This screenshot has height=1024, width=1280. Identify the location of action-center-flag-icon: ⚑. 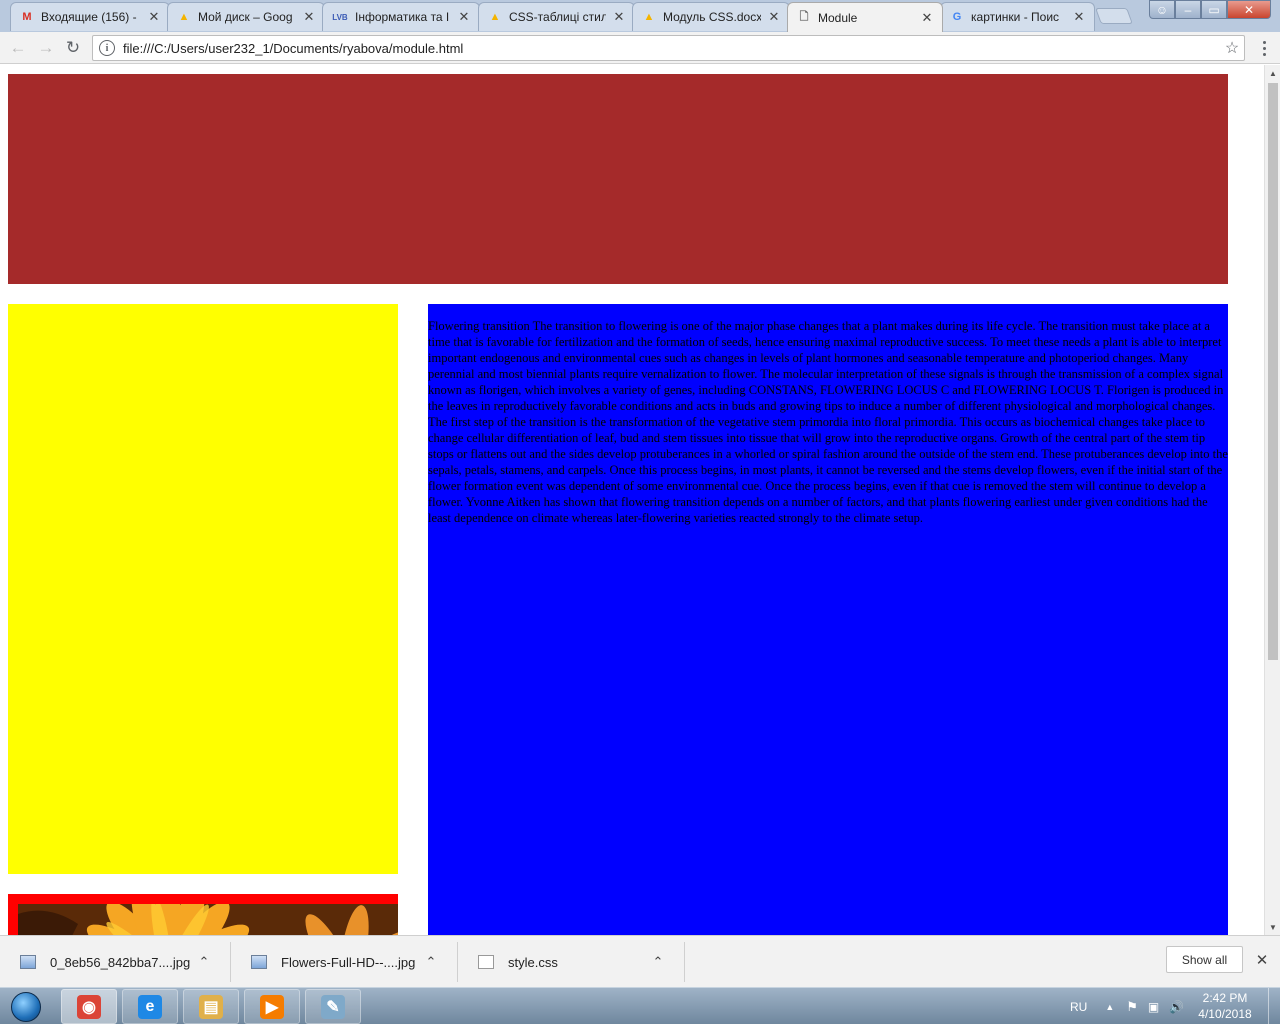
(1132, 1007).